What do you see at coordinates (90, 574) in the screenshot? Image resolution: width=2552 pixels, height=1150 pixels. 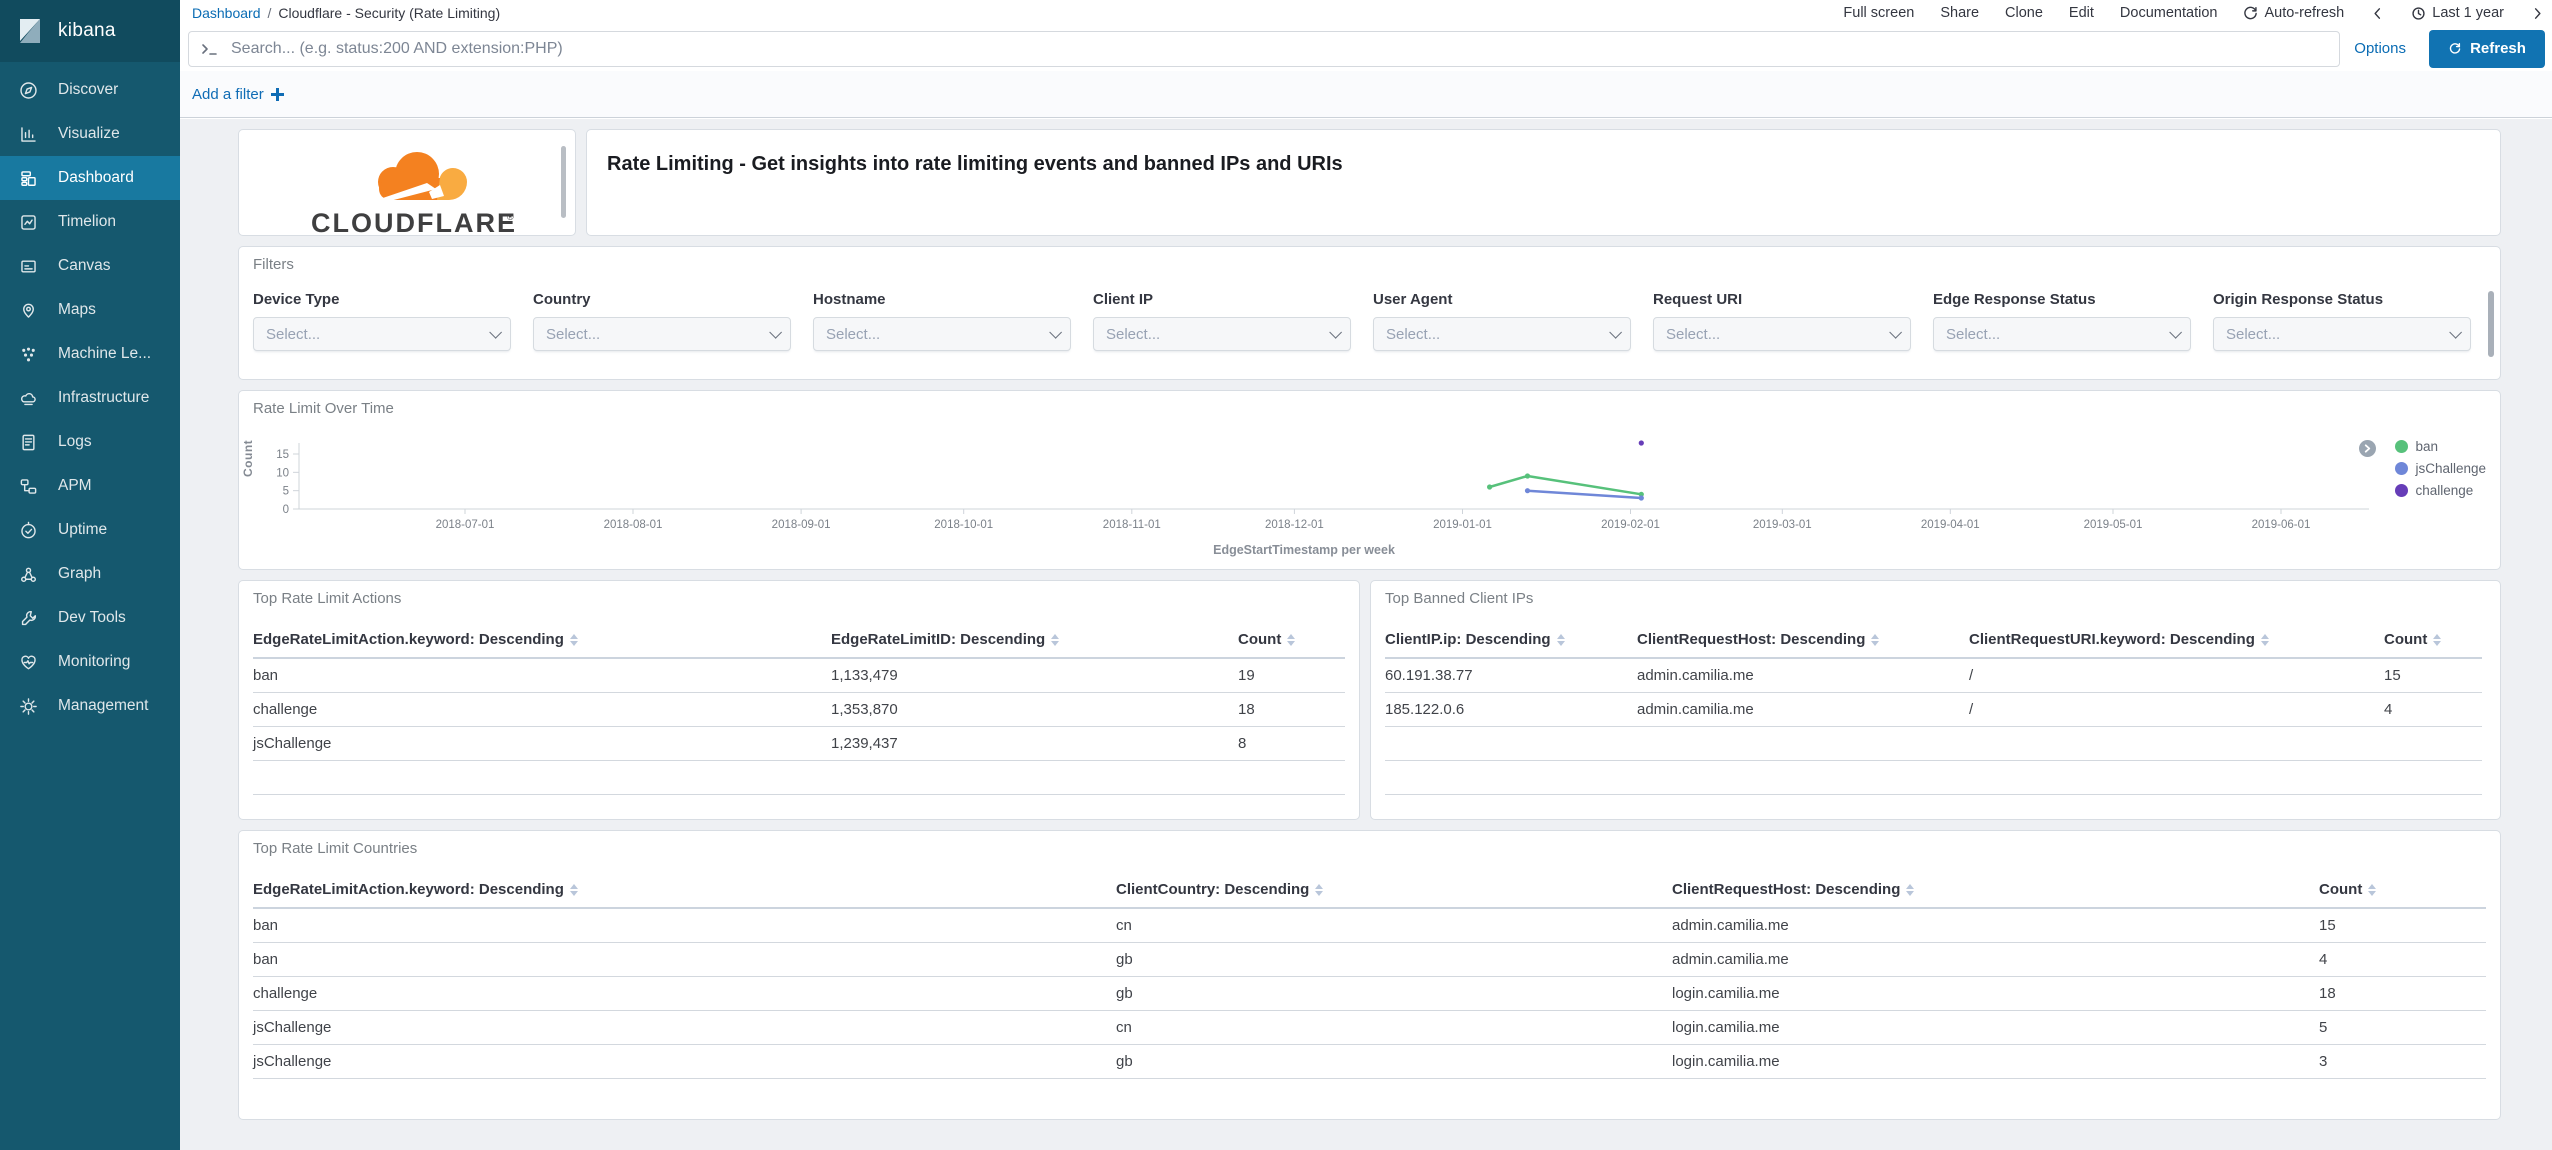 I see `sidebar-item-graph: Graph` at bounding box center [90, 574].